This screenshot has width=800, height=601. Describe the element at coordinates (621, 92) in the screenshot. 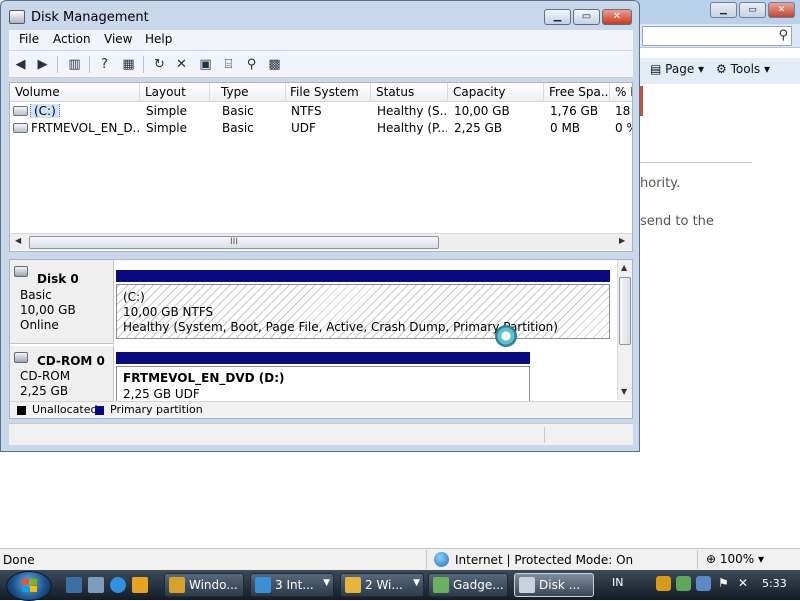

I see `column-percent-free: % F` at that location.